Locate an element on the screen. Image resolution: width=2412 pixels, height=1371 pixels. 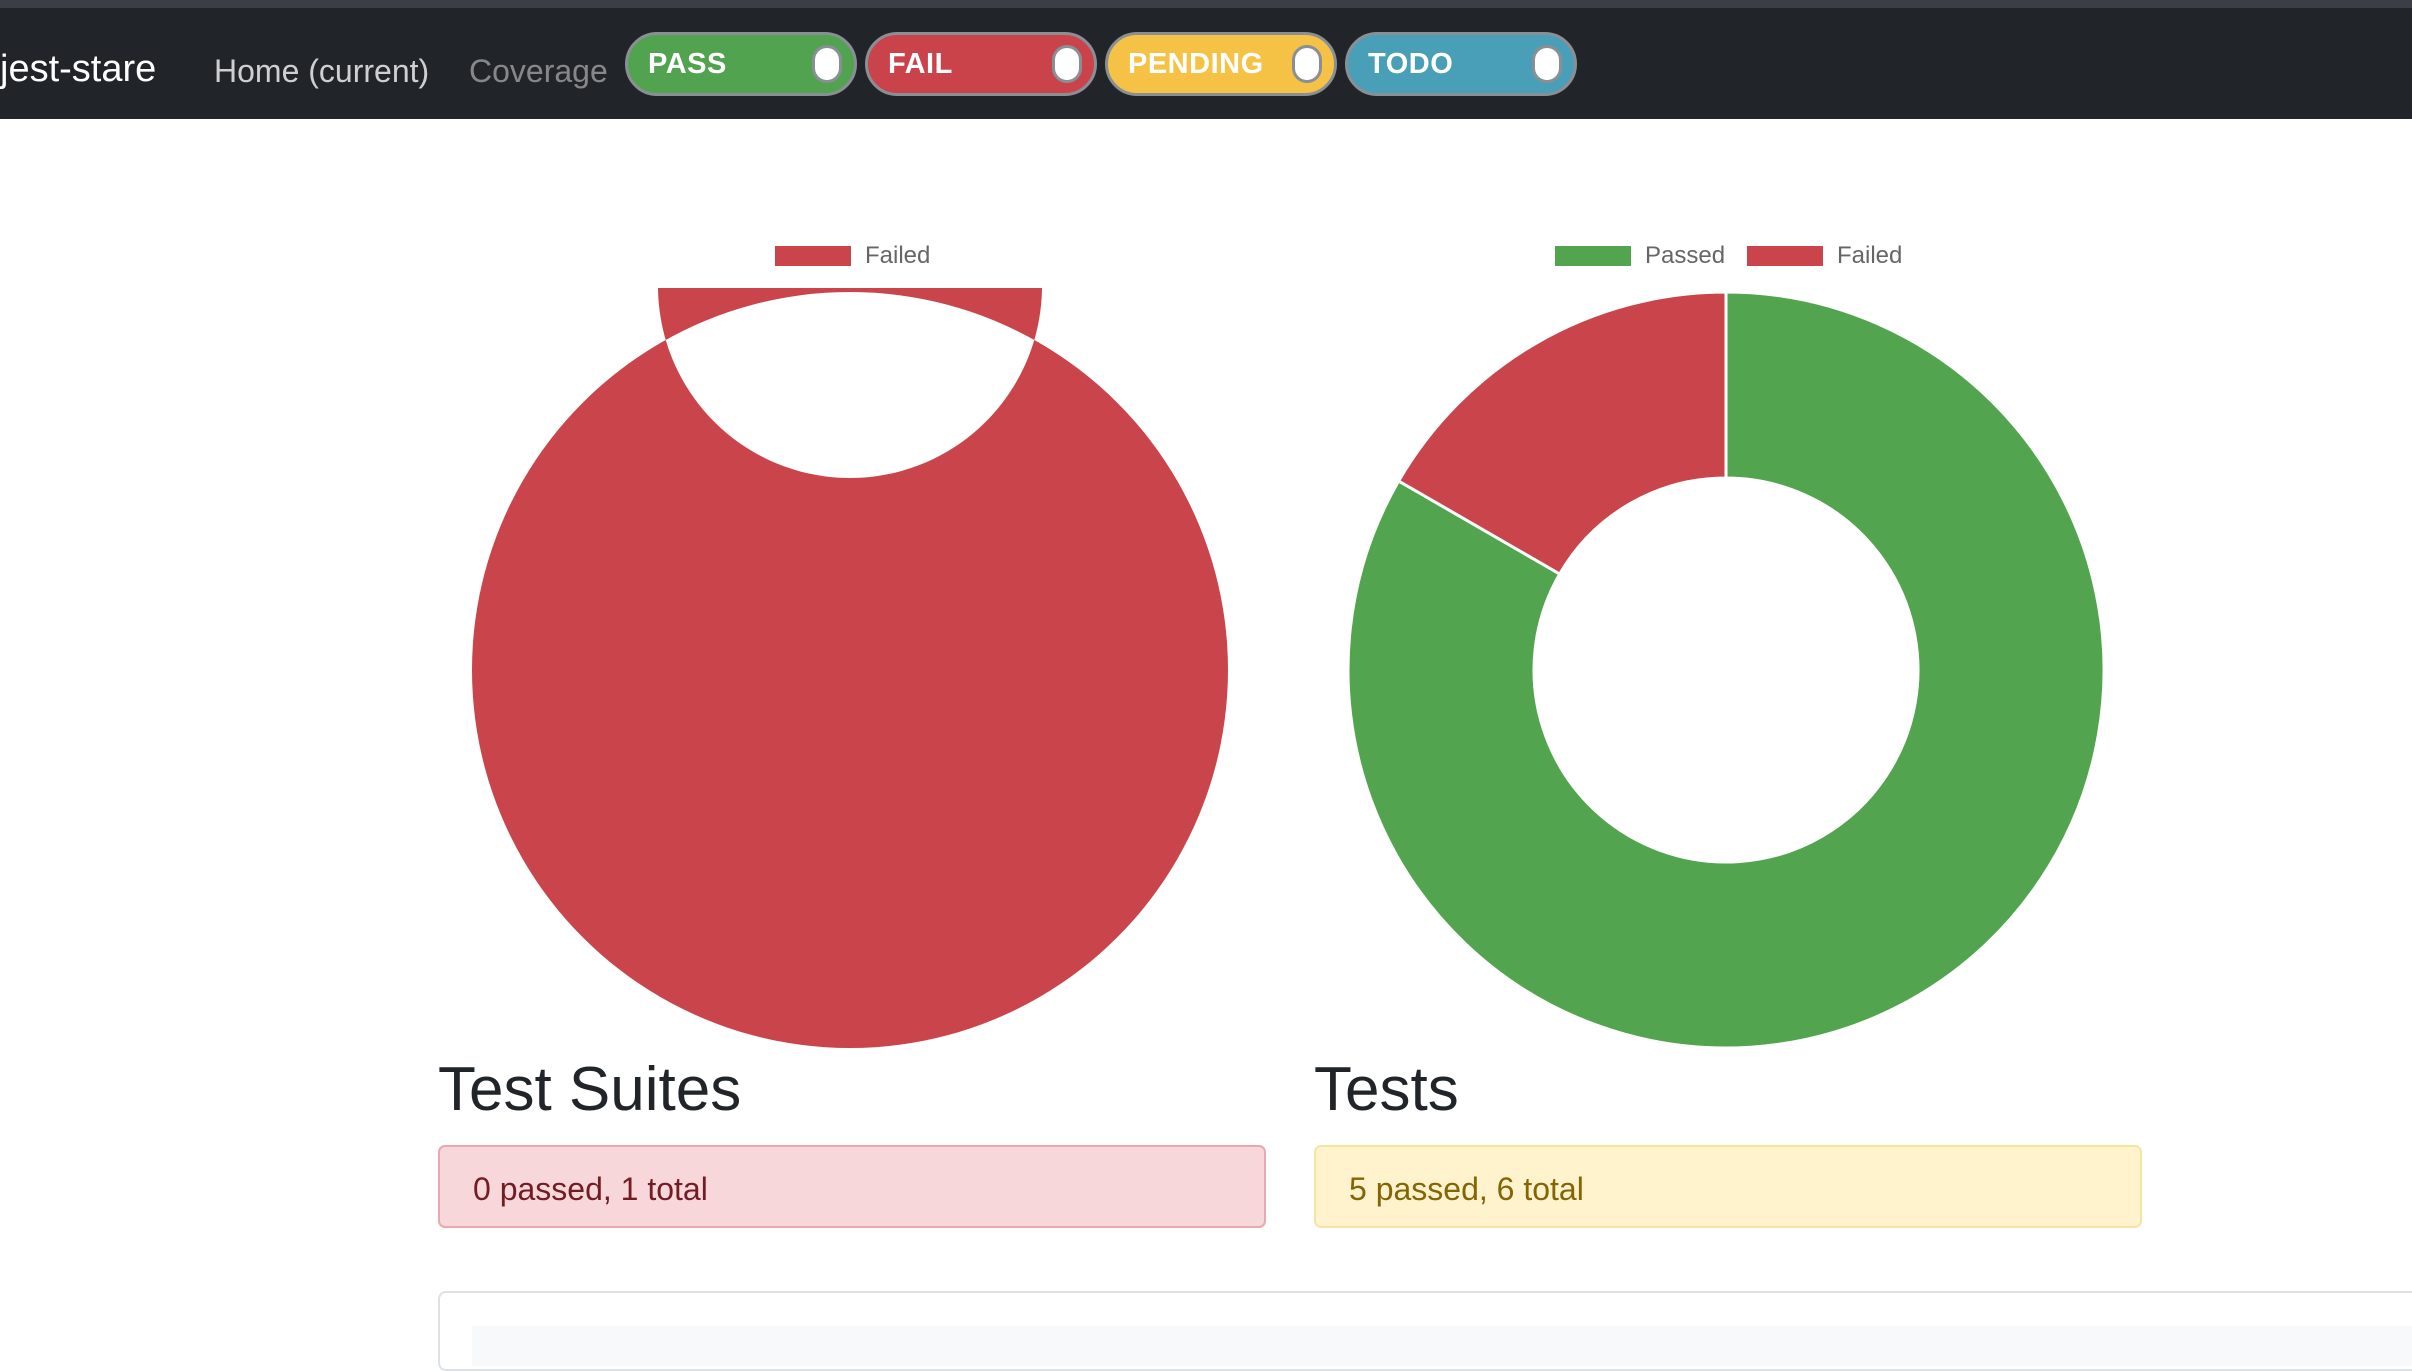
tests-summary-alert: 5 passed, 6 total is located at coordinates (1728, 1186).